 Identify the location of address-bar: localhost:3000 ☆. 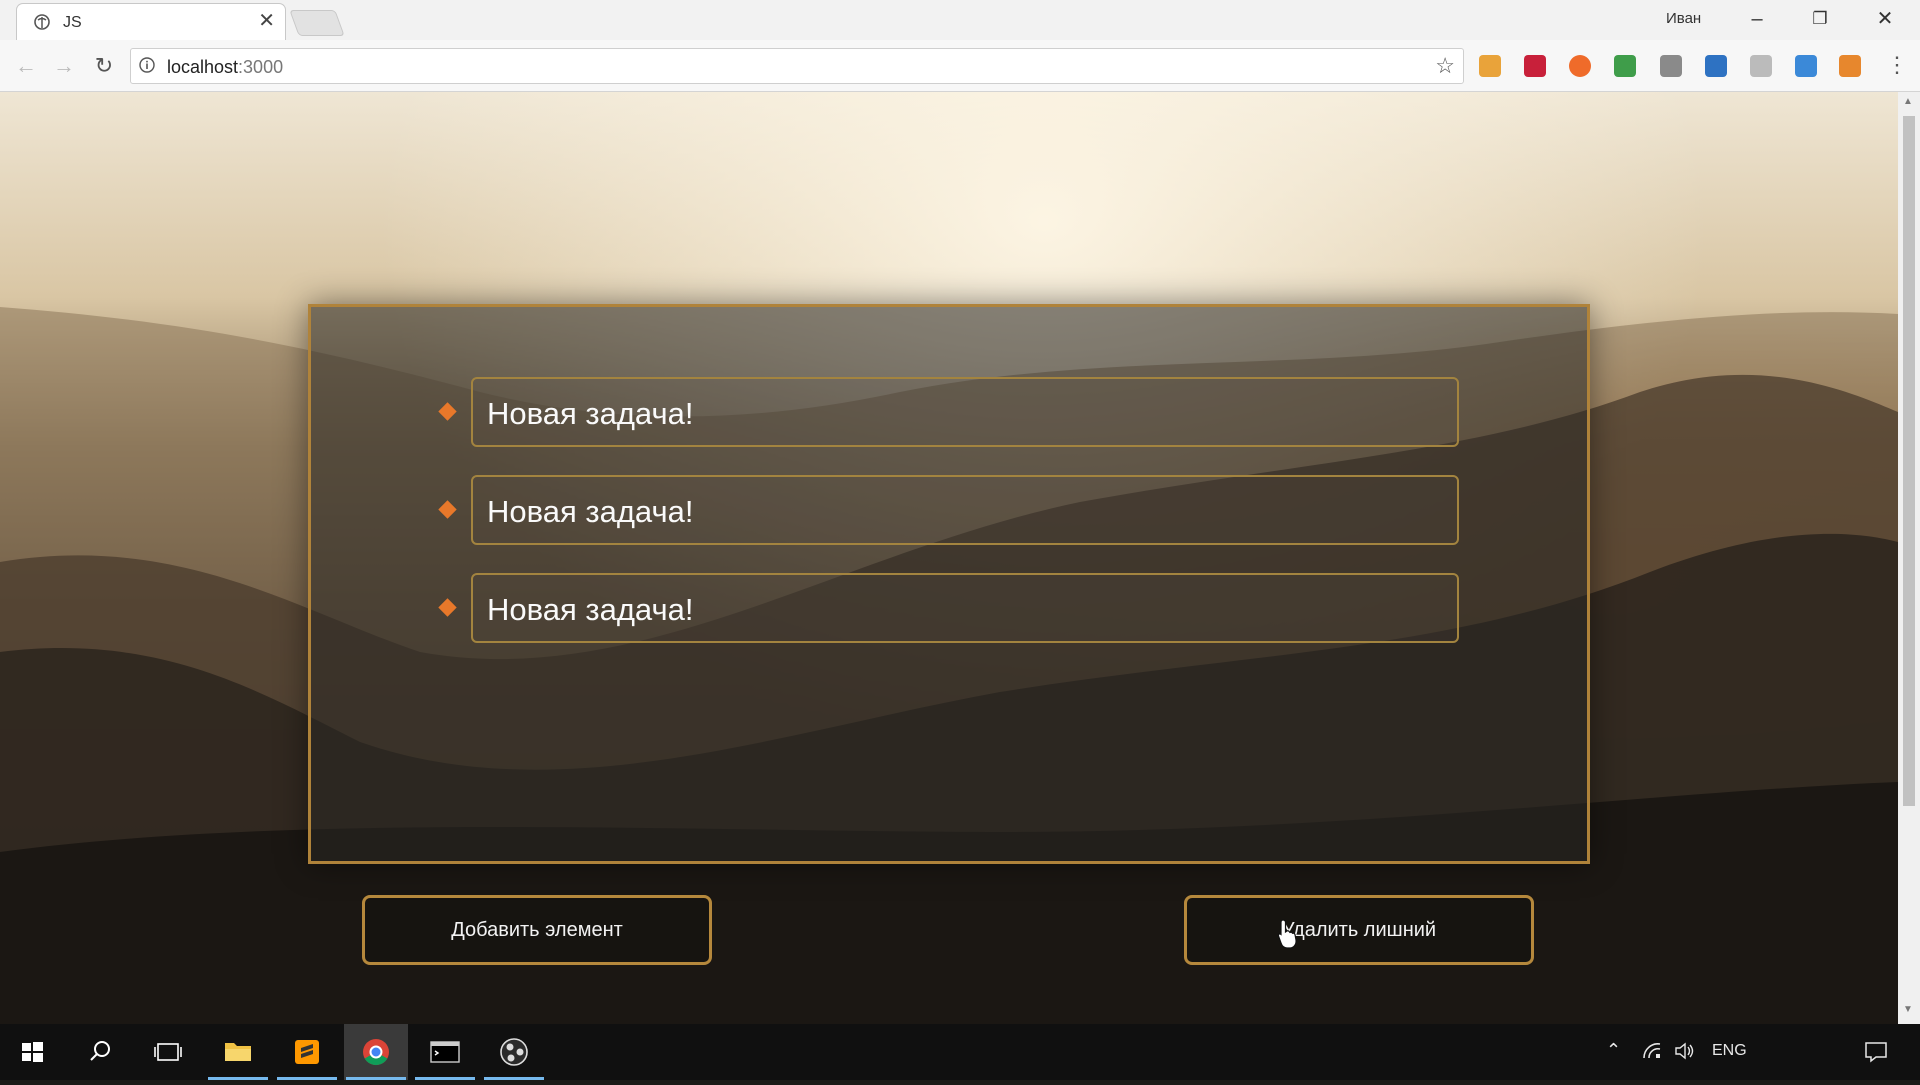
(797, 66).